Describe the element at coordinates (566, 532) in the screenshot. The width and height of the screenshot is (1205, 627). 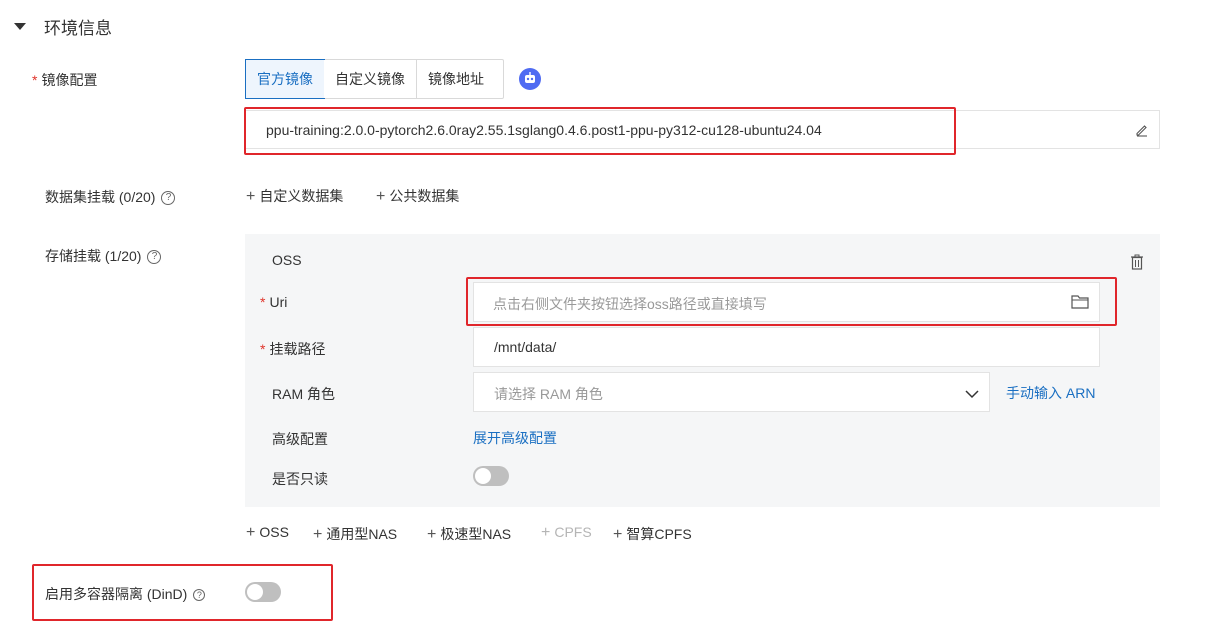
I see `add-cpfs-button: + CPFS` at that location.